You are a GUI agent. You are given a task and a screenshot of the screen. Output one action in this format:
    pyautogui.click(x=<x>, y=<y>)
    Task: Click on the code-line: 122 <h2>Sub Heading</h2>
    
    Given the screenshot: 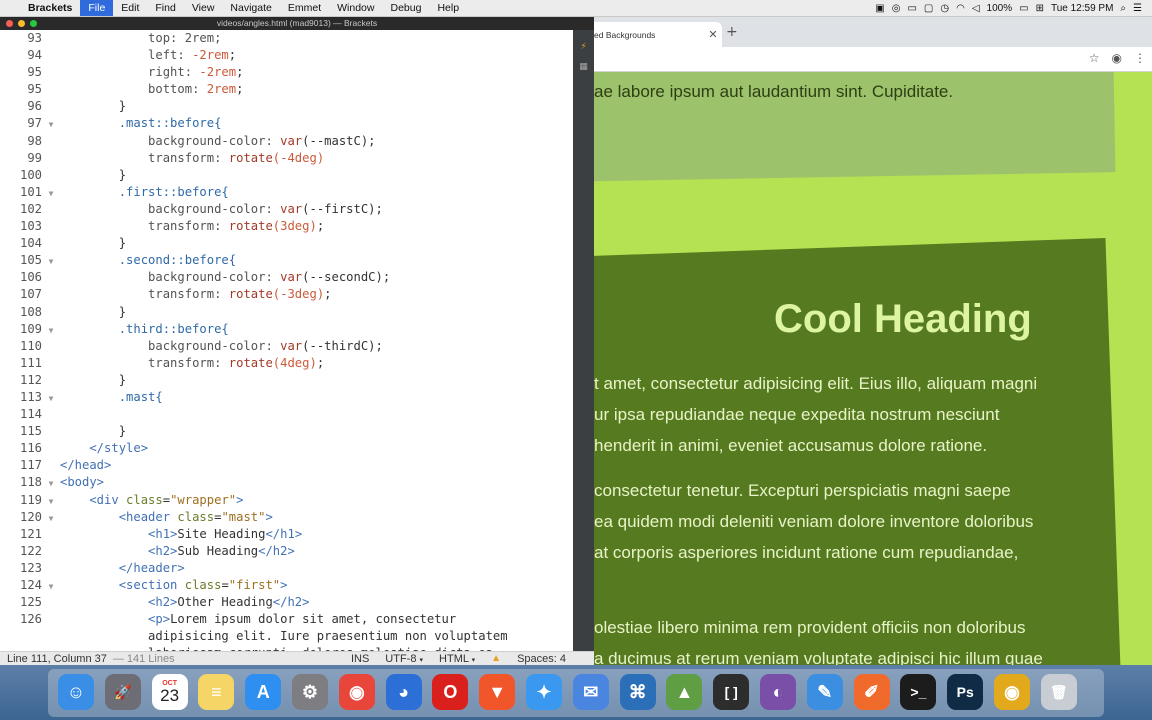 What is the action you would take?
    pyautogui.click(x=286, y=551)
    